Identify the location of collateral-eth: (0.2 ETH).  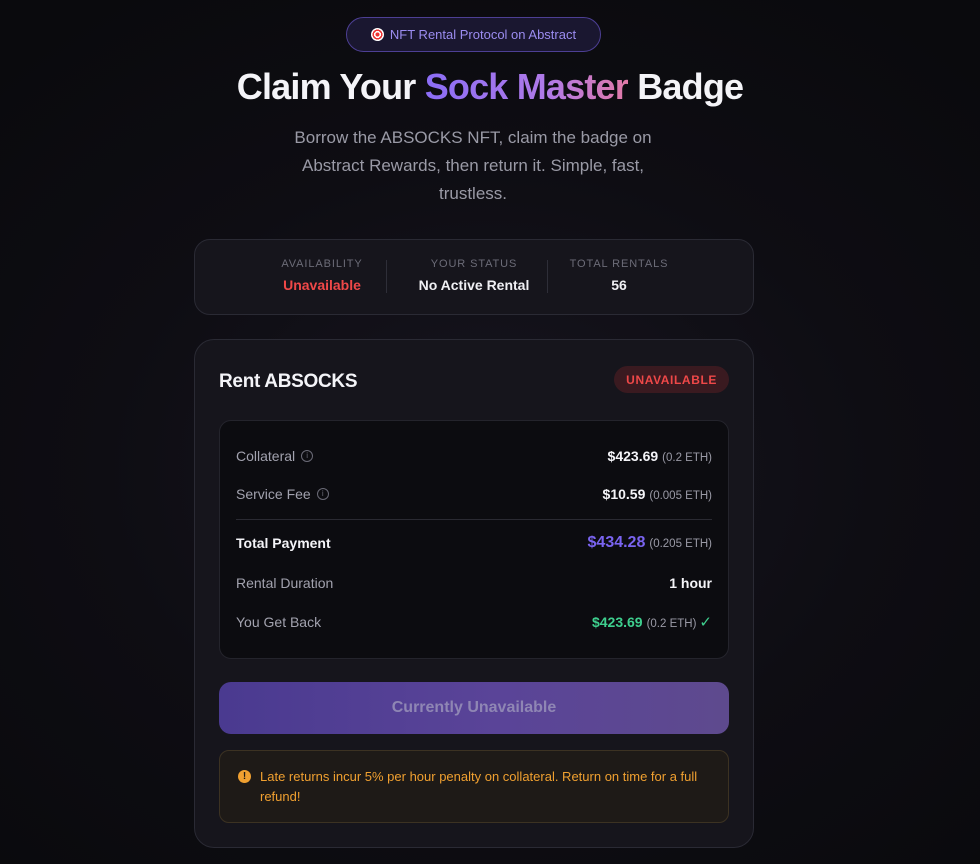
(687, 458).